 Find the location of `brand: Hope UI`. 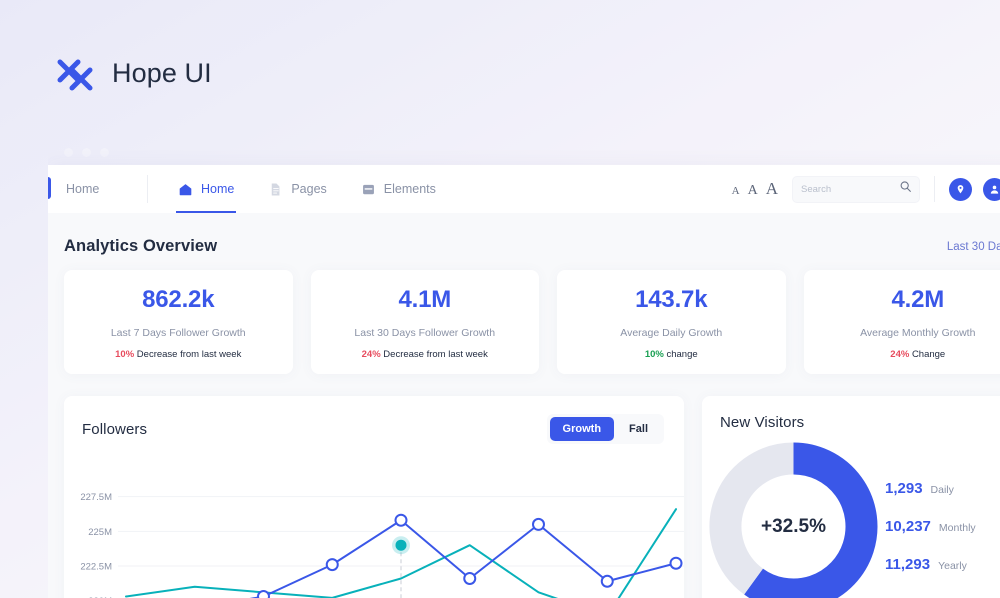

brand: Hope UI is located at coordinates (132, 73).